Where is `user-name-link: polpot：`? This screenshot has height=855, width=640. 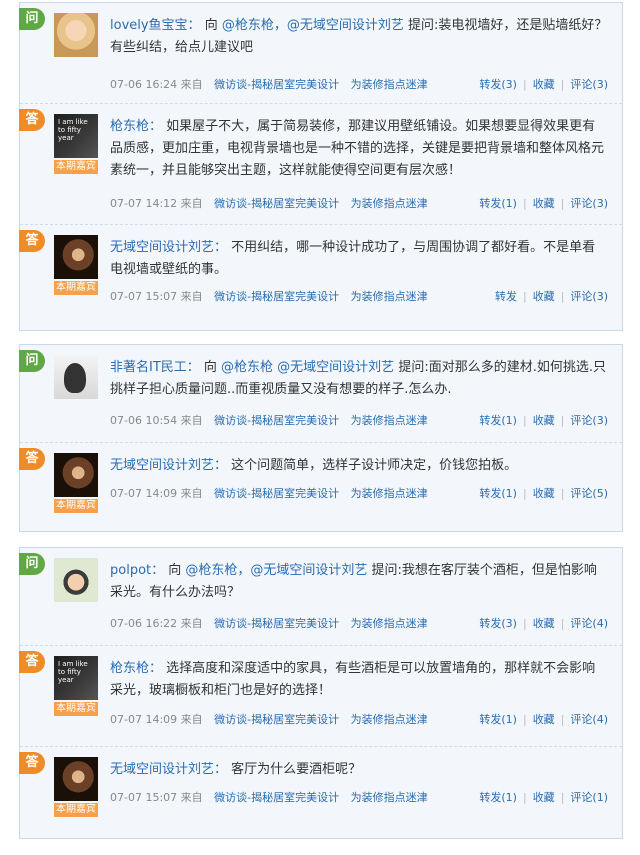
user-name-link: polpot： is located at coordinates (137, 570).